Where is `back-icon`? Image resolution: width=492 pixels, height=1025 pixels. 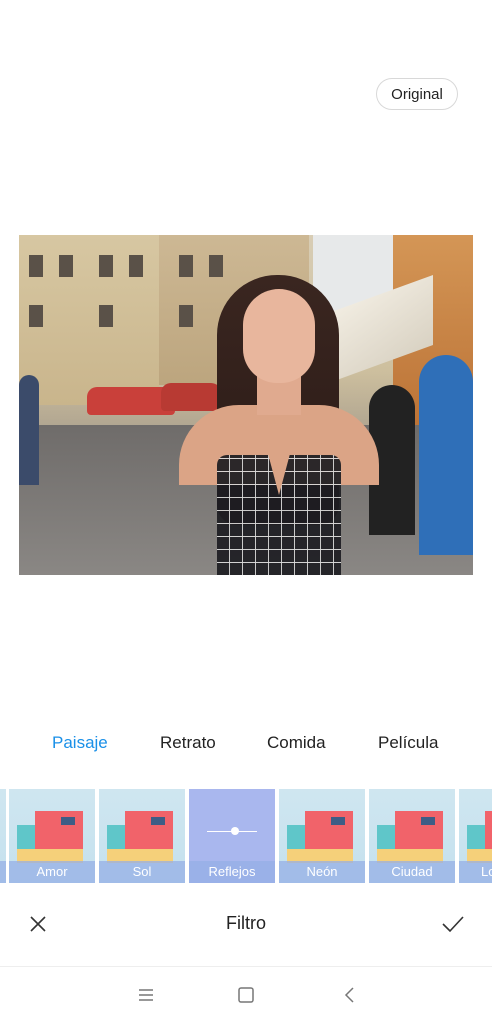
back-icon is located at coordinates (350, 995).